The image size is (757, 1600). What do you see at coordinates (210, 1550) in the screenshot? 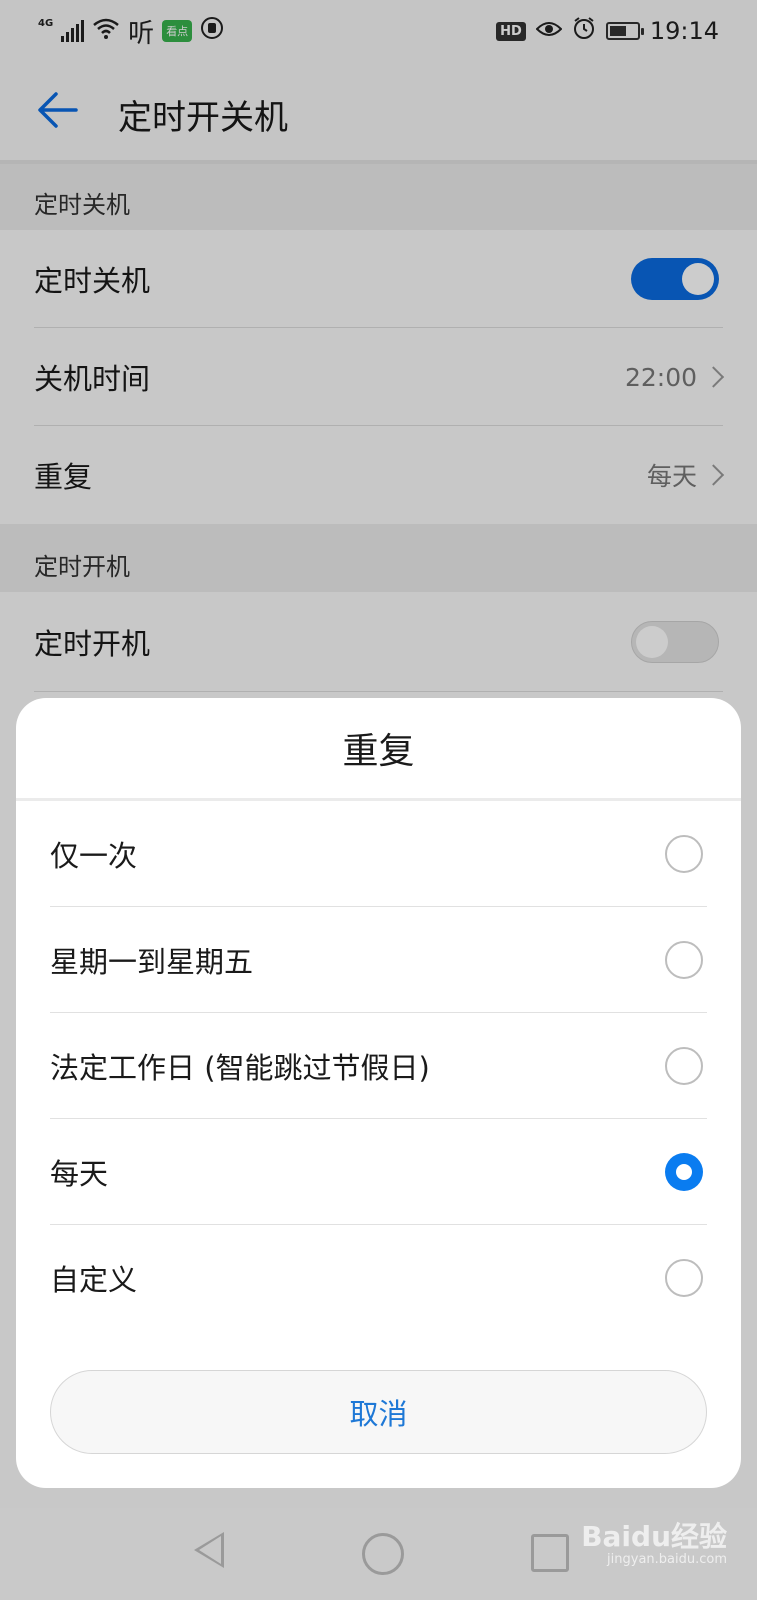
I see `nav-back-icon-inner` at bounding box center [210, 1550].